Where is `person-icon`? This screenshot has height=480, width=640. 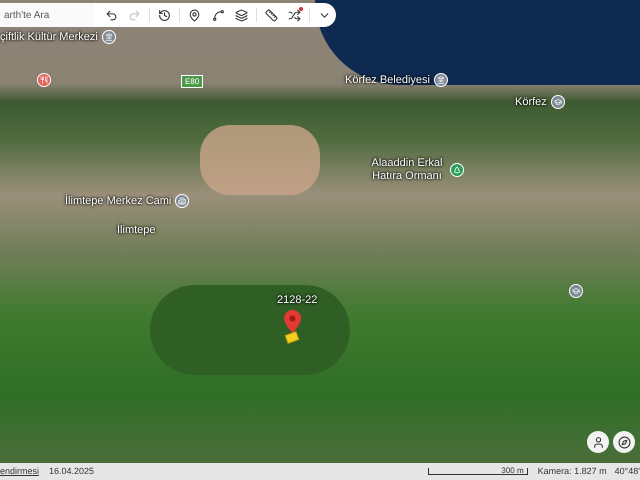 person-icon is located at coordinates (598, 442).